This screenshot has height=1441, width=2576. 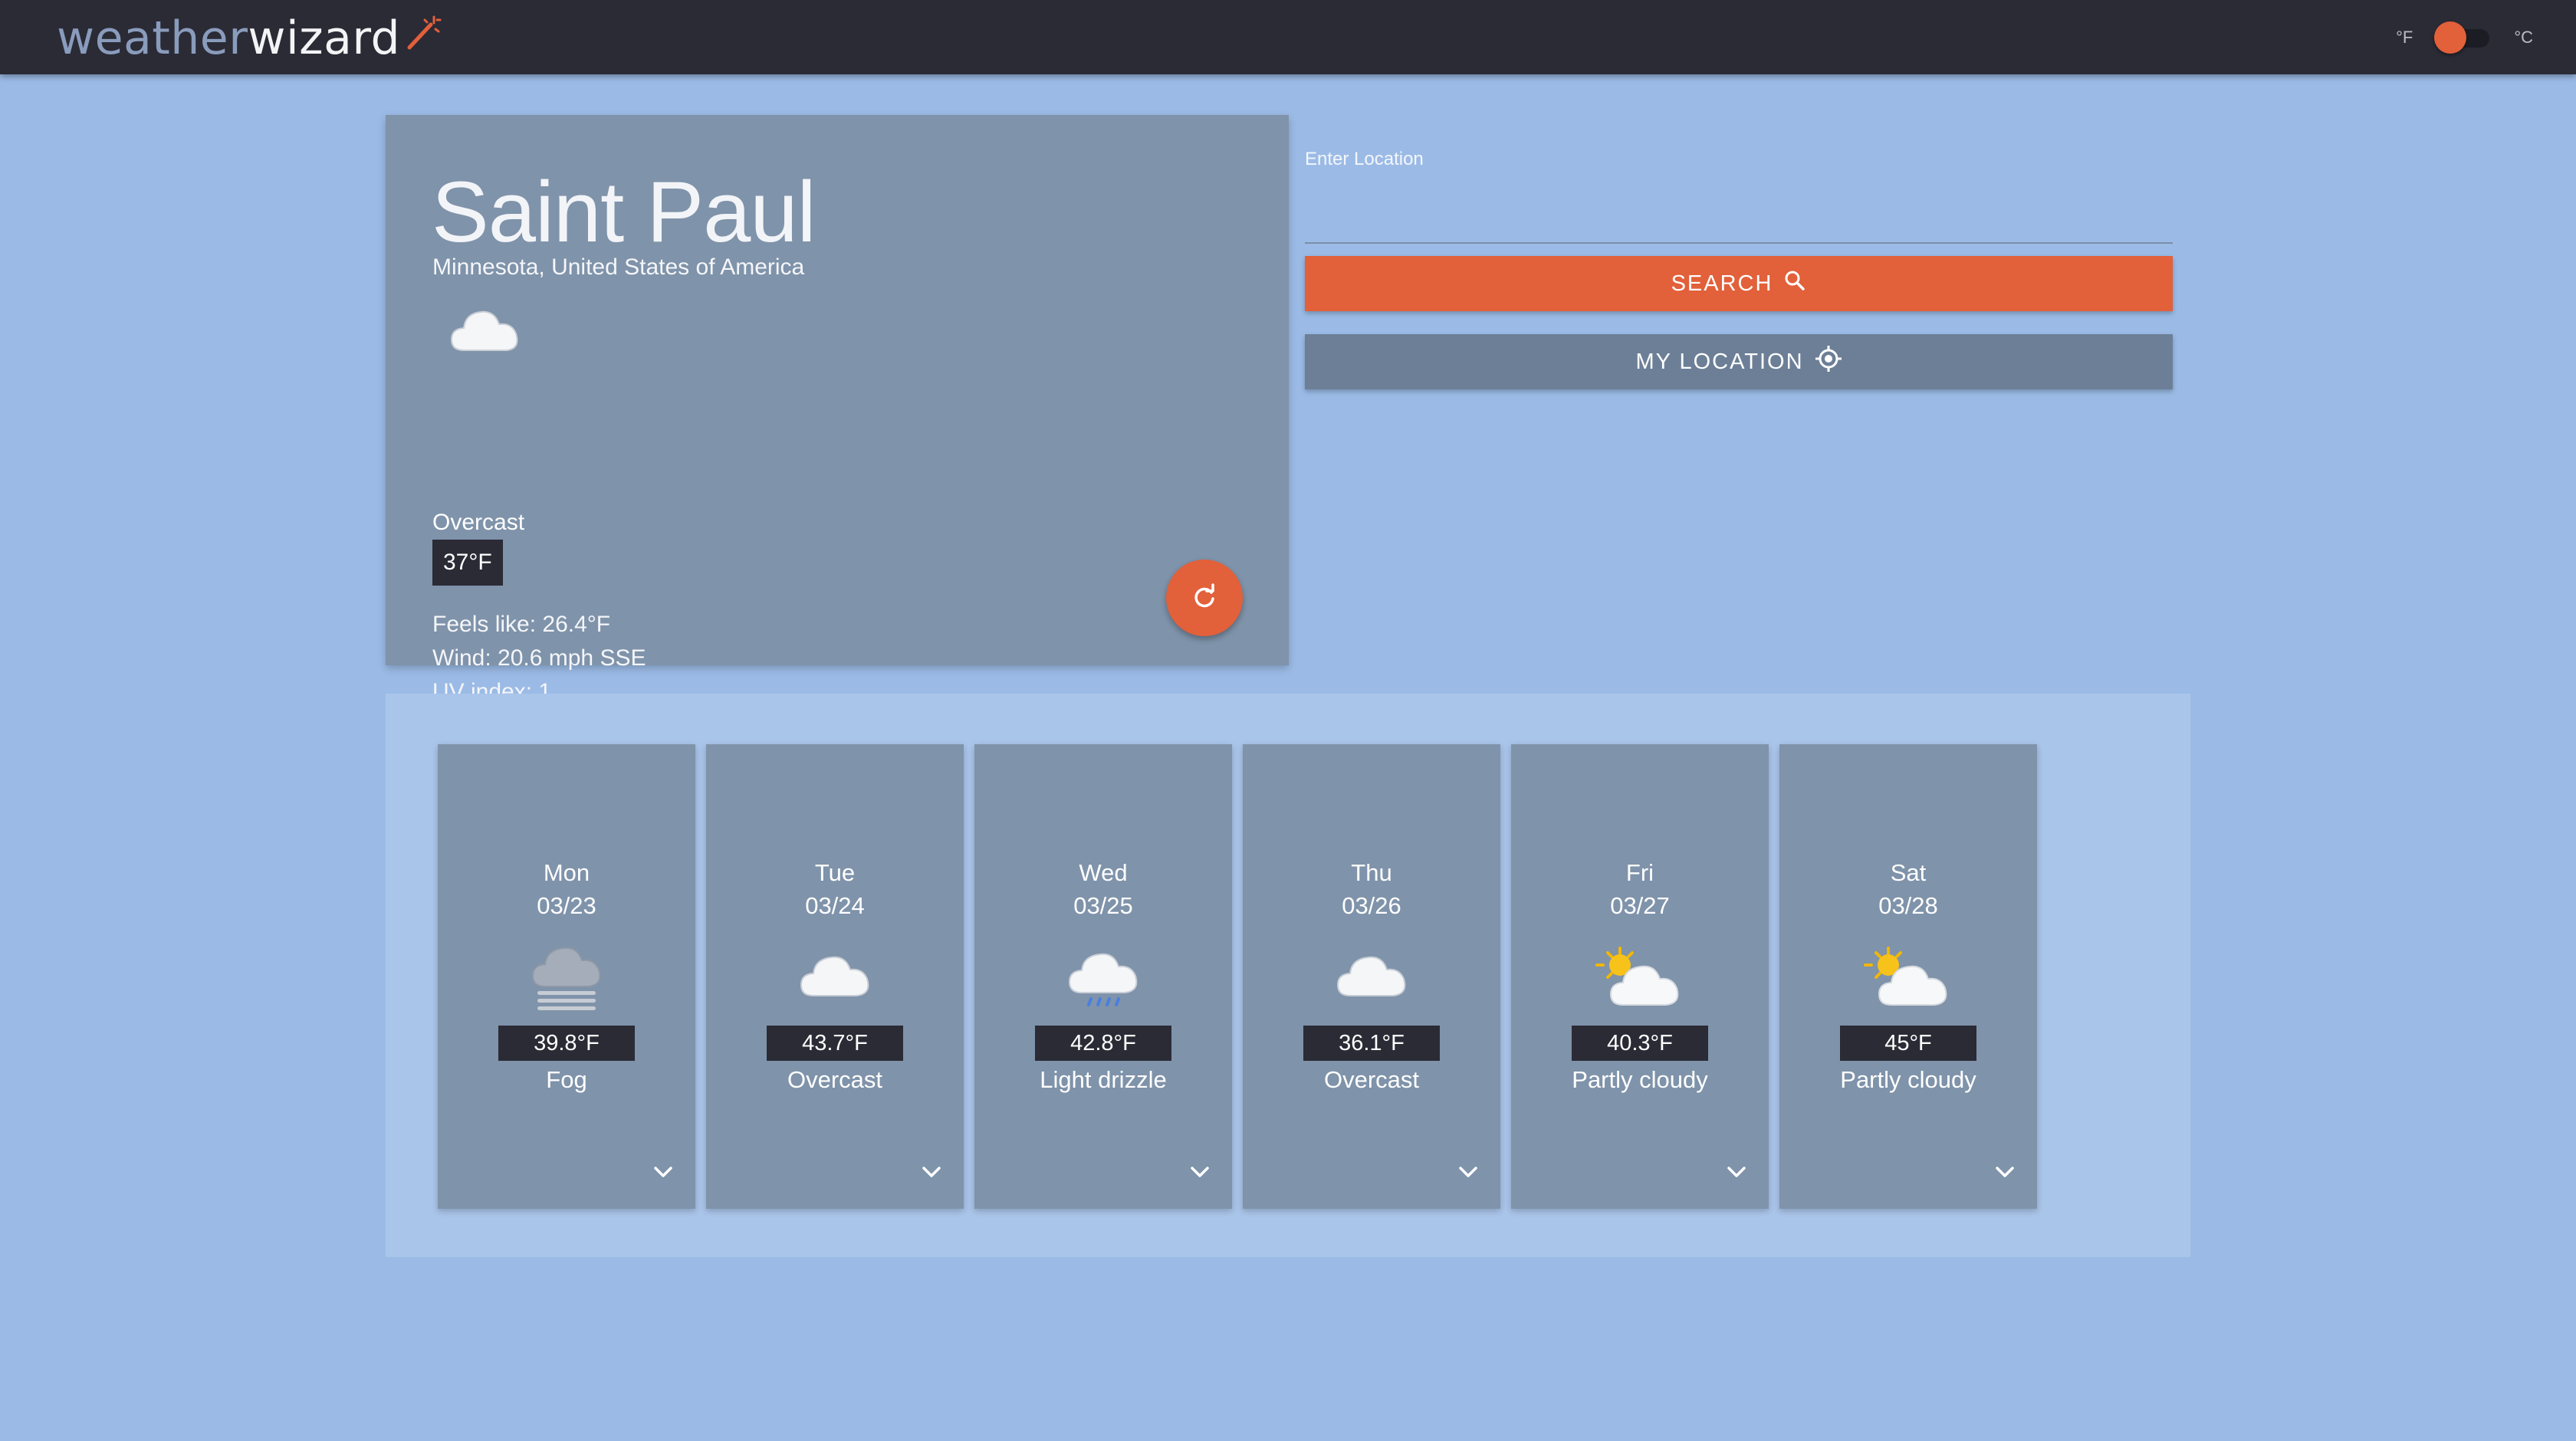 I want to click on app-logo: weather wizard, so click(x=250, y=39).